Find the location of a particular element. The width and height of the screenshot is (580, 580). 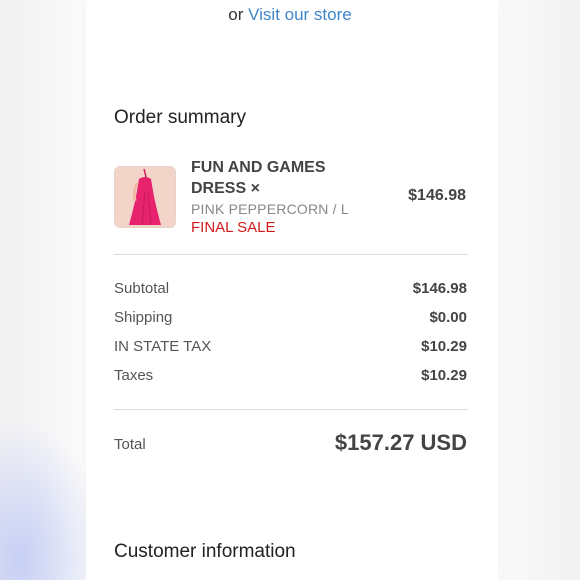

in-state-tax-value: $10.29 is located at coordinates (444, 346).